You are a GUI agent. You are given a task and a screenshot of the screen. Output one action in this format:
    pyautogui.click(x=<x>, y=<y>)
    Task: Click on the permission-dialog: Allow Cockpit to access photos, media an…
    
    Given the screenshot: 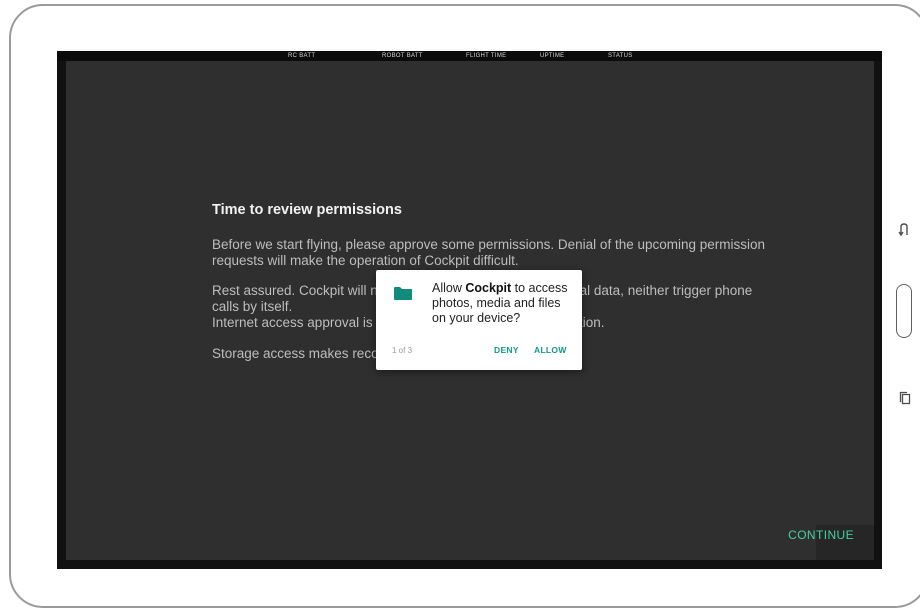 What is the action you would take?
    pyautogui.click(x=479, y=320)
    